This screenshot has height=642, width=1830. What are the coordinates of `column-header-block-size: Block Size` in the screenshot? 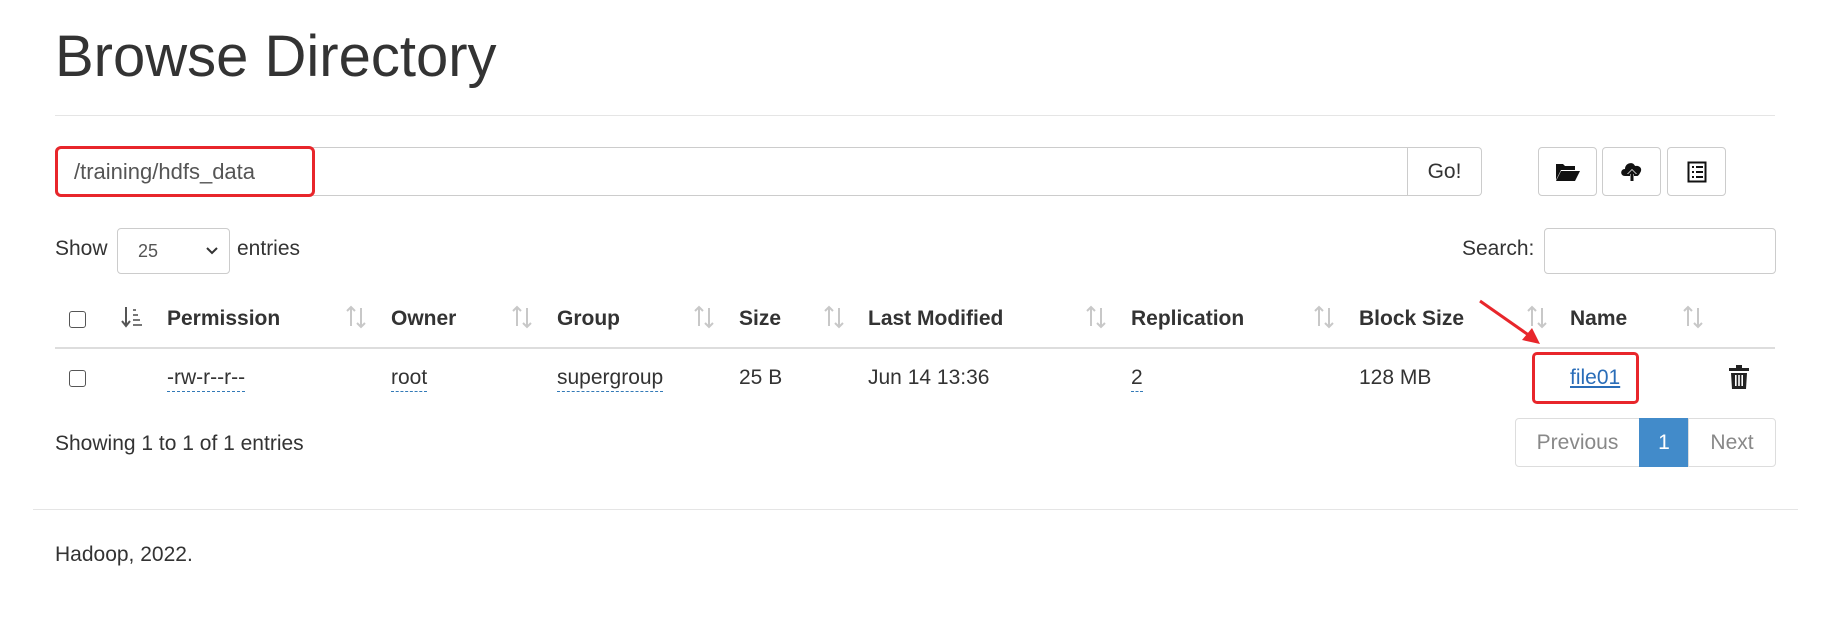 It's located at (1411, 319).